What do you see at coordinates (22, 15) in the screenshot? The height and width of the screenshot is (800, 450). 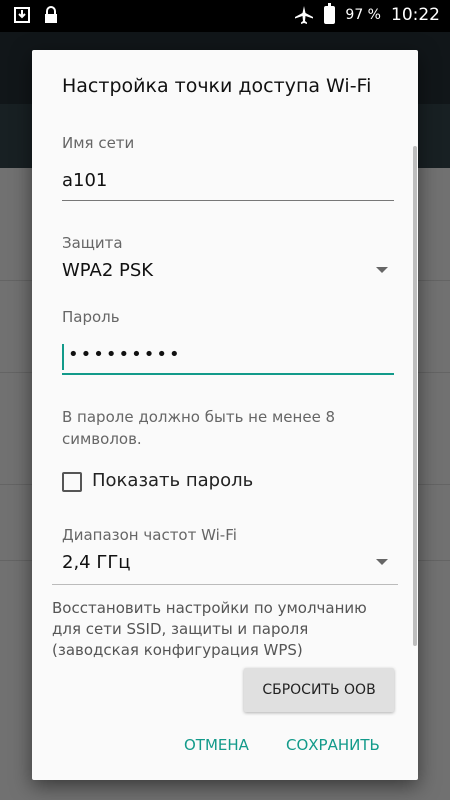 I see `download-icon` at bounding box center [22, 15].